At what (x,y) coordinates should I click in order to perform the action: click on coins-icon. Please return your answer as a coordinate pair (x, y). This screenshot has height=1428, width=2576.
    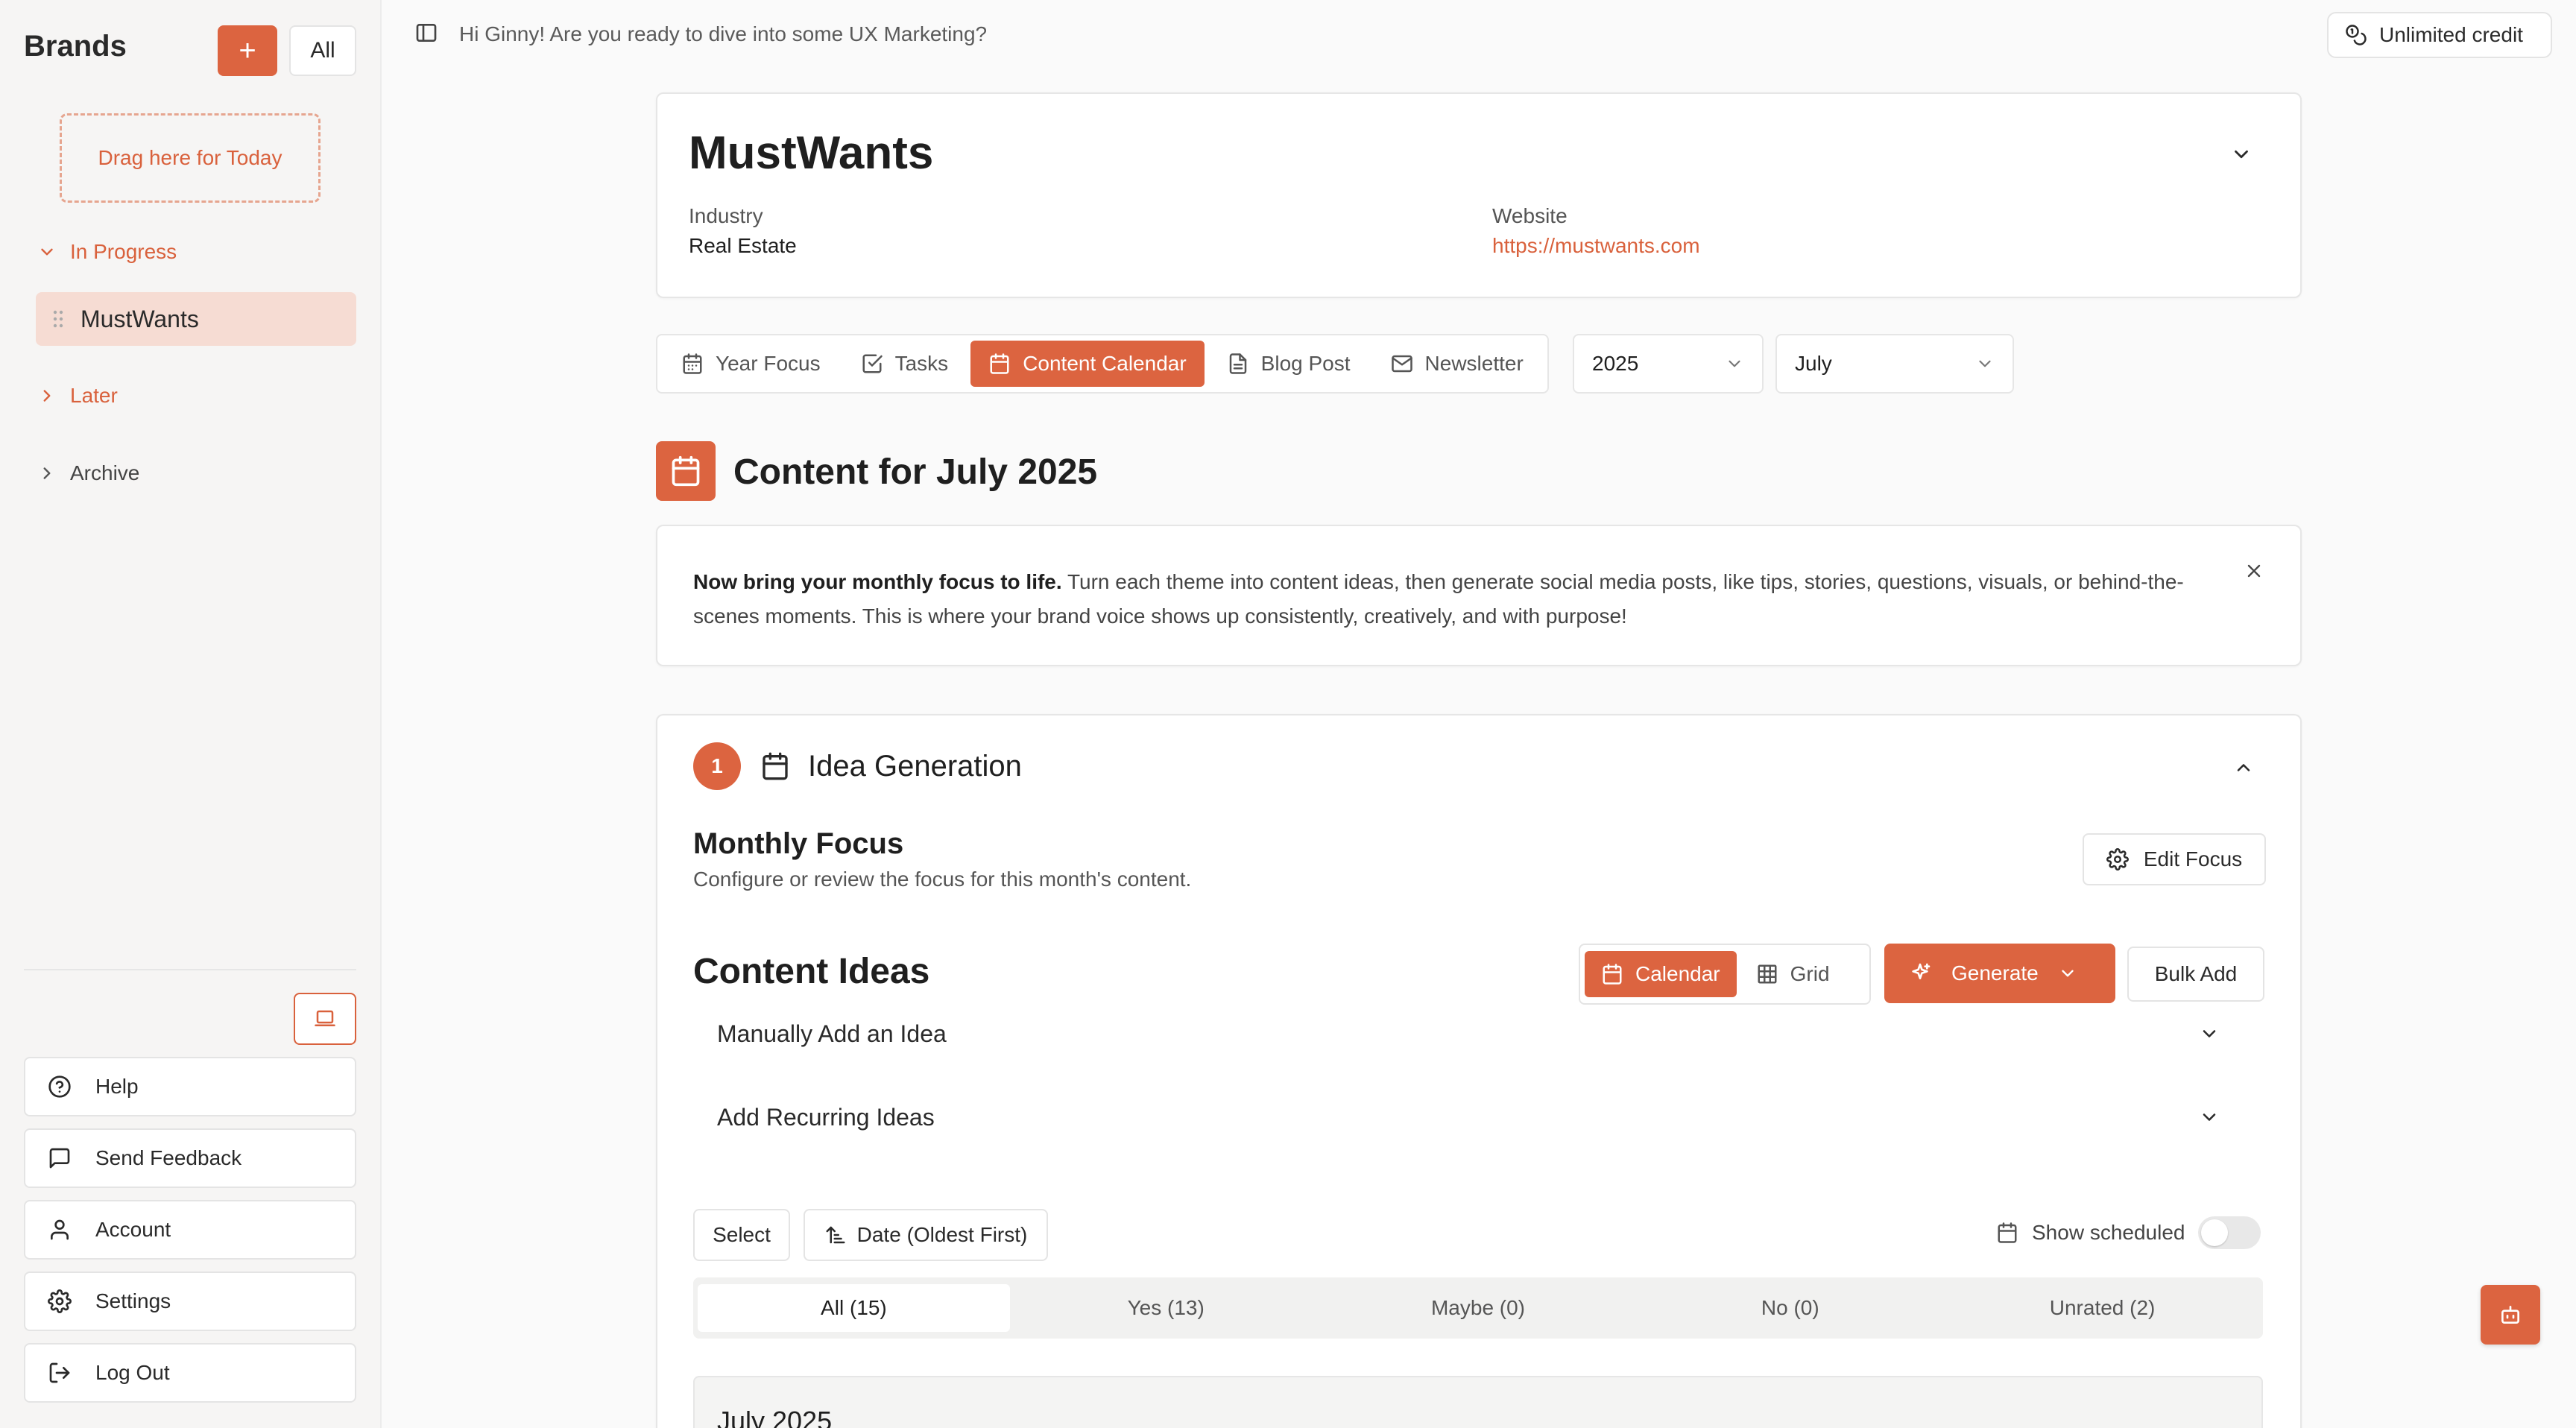
    Looking at the image, I should click on (2356, 35).